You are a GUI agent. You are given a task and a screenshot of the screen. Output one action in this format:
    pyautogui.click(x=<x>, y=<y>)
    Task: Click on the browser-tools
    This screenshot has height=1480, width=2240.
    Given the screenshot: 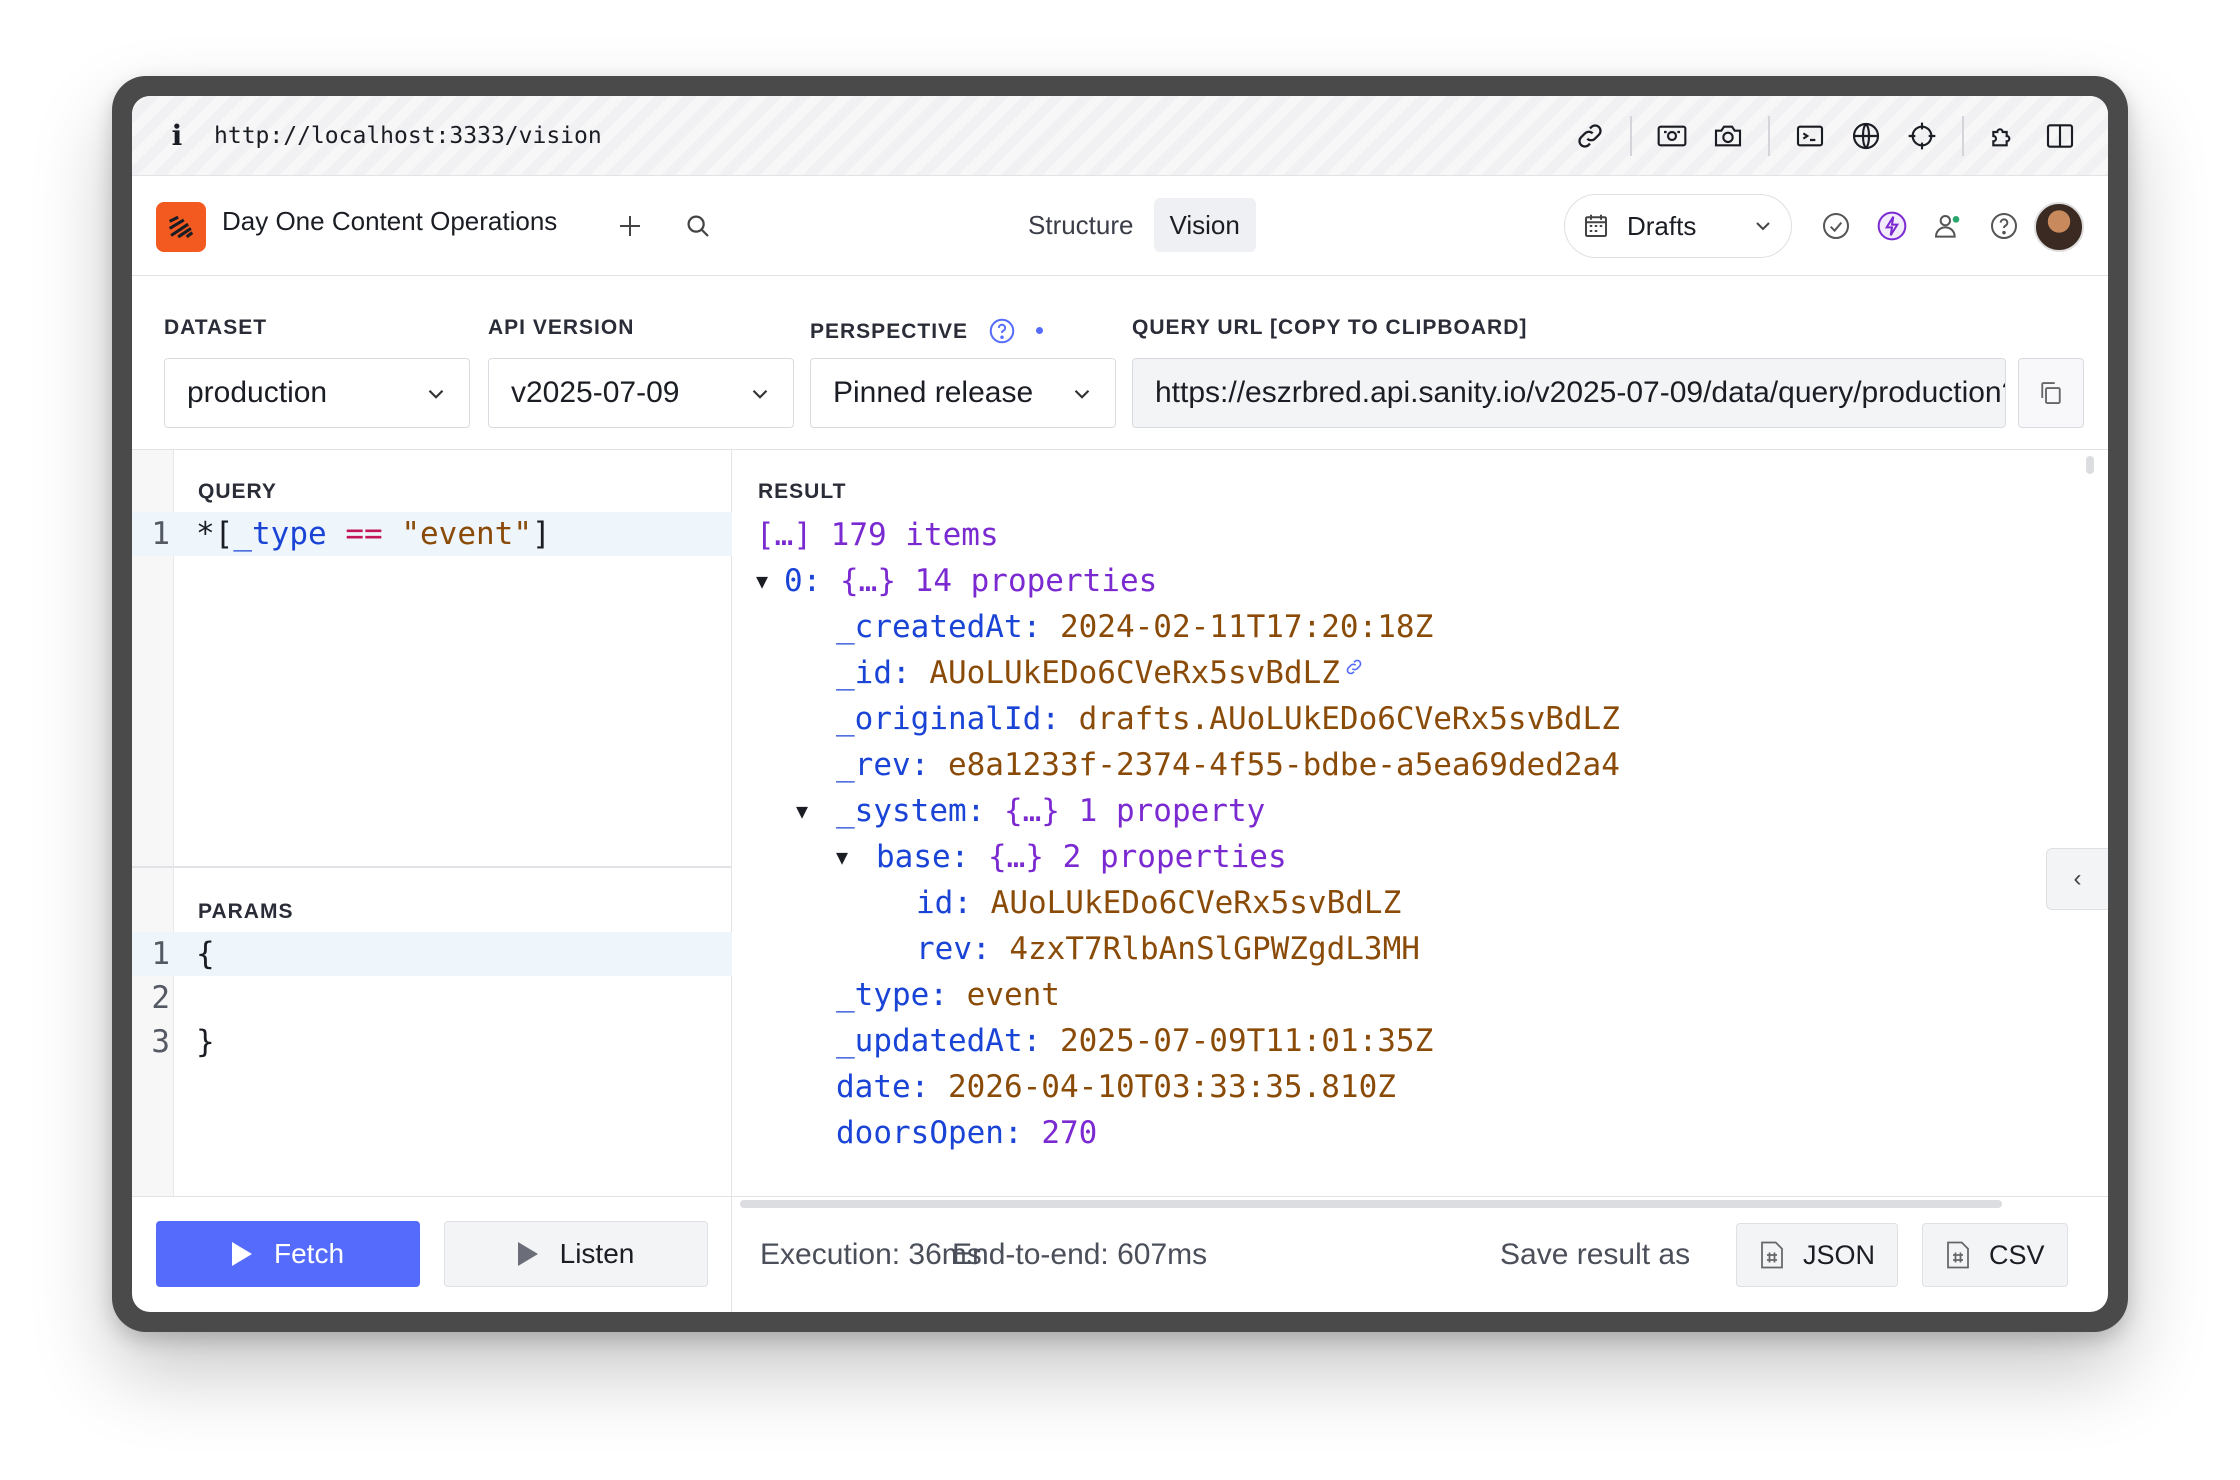 What is the action you would take?
    pyautogui.click(x=1825, y=136)
    